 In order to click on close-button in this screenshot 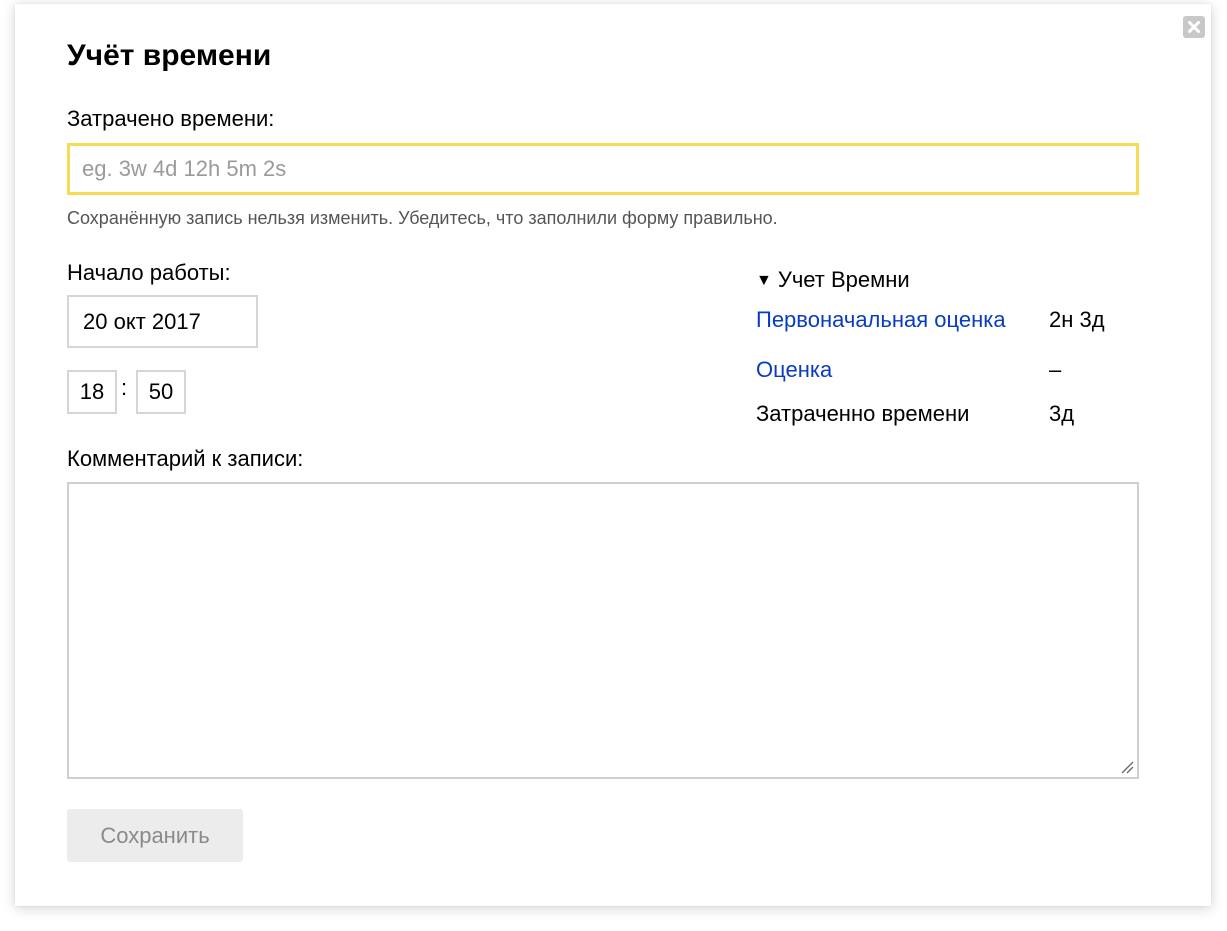, I will do `click(1194, 27)`.